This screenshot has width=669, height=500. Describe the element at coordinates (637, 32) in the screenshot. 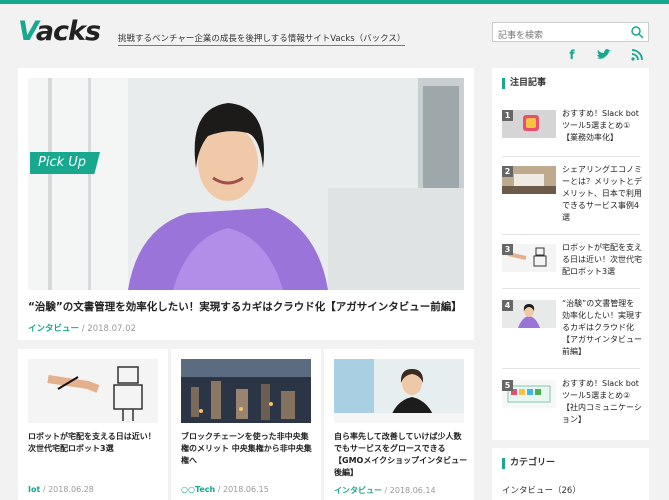

I see `search-icon` at that location.